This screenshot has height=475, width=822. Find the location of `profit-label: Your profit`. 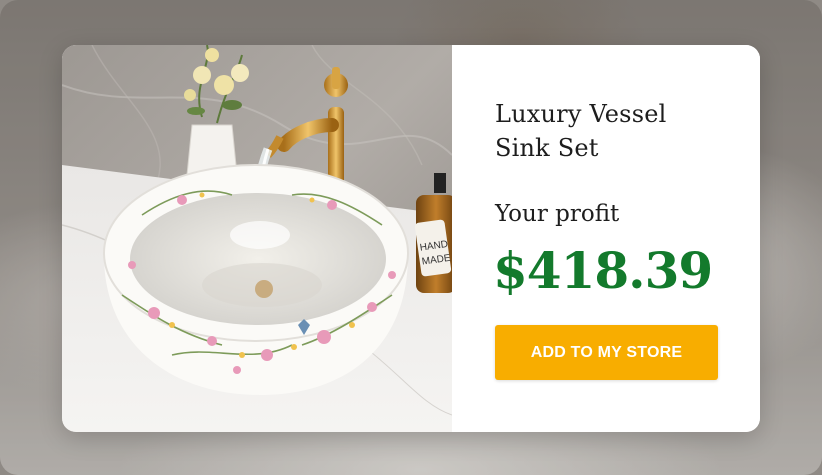

profit-label: Your profit is located at coordinates (557, 214).